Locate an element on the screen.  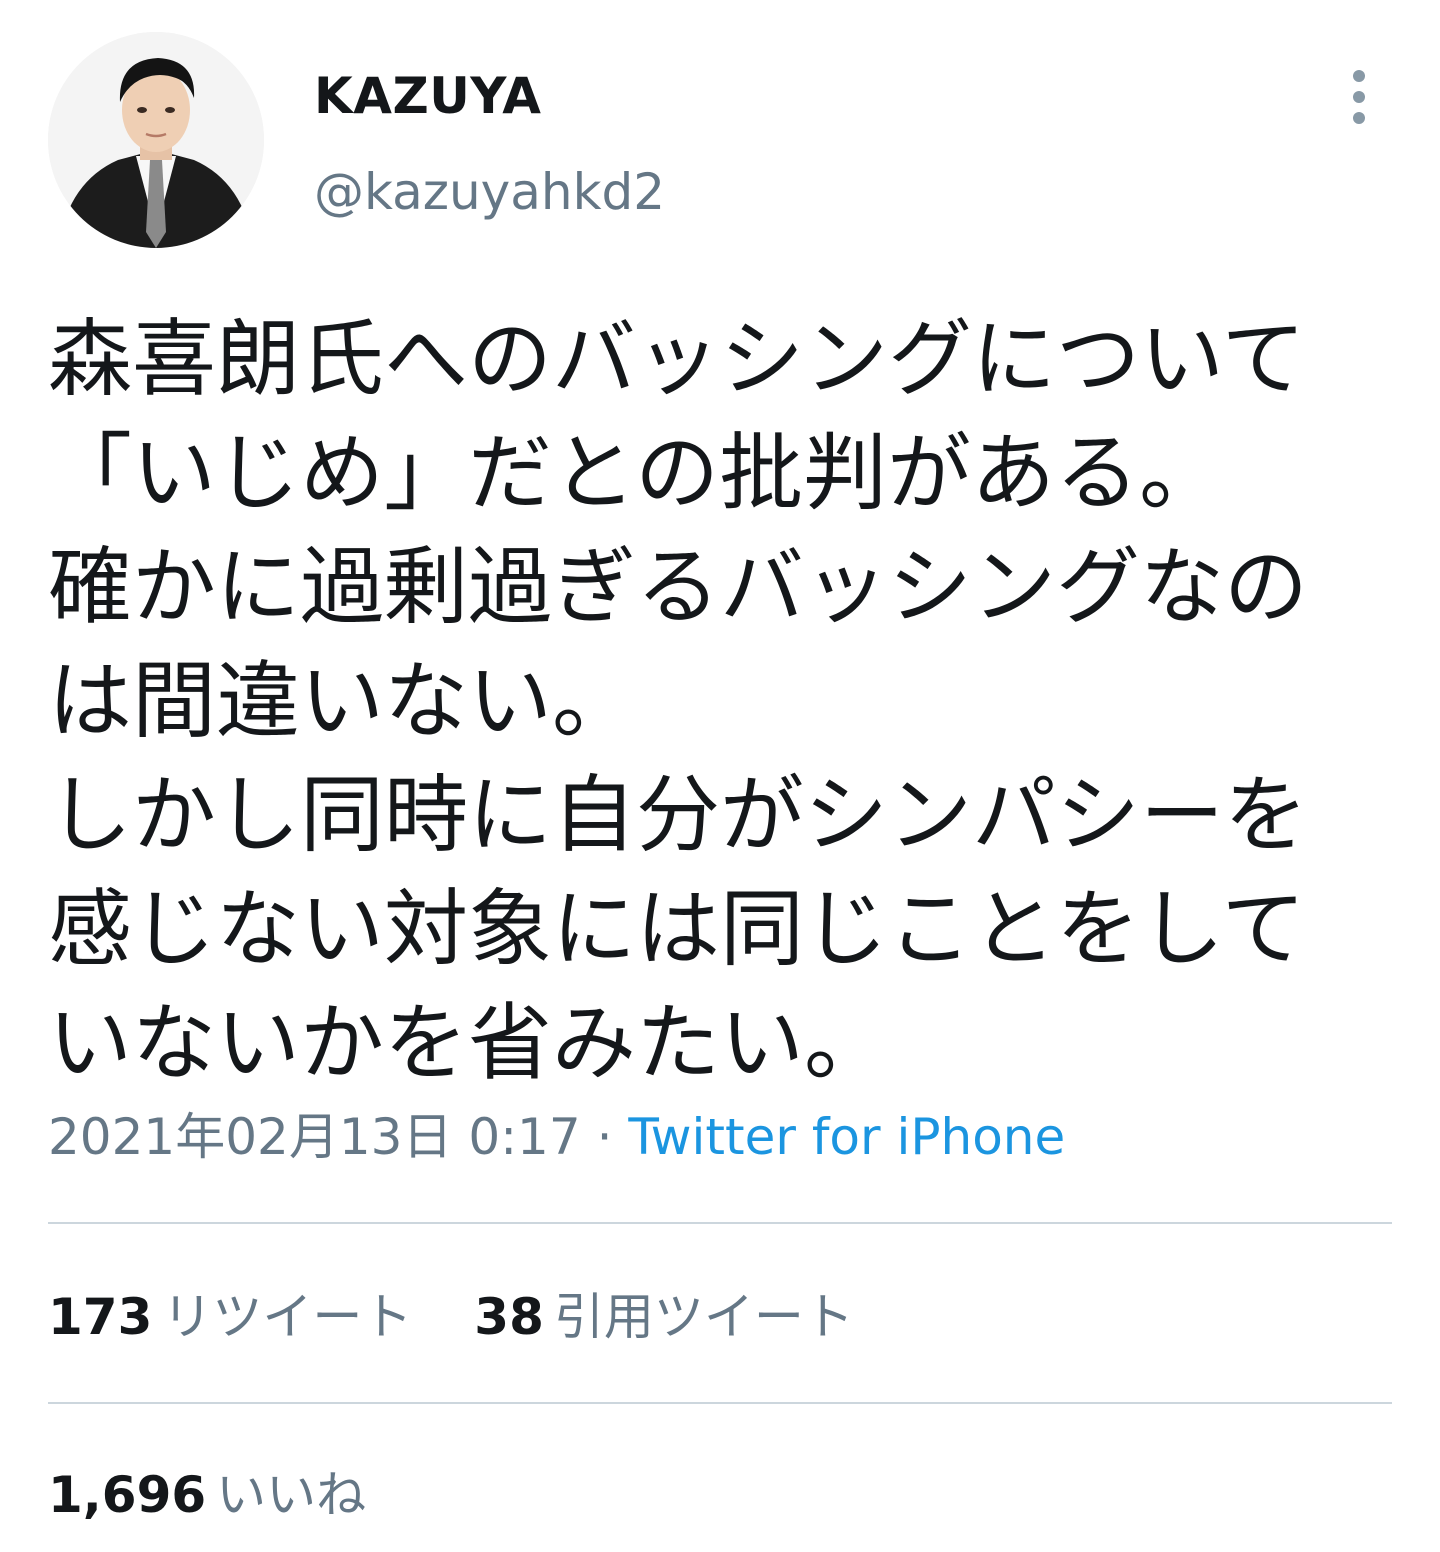
user-handle: @kazuyahkd2 is located at coordinates (489, 192).